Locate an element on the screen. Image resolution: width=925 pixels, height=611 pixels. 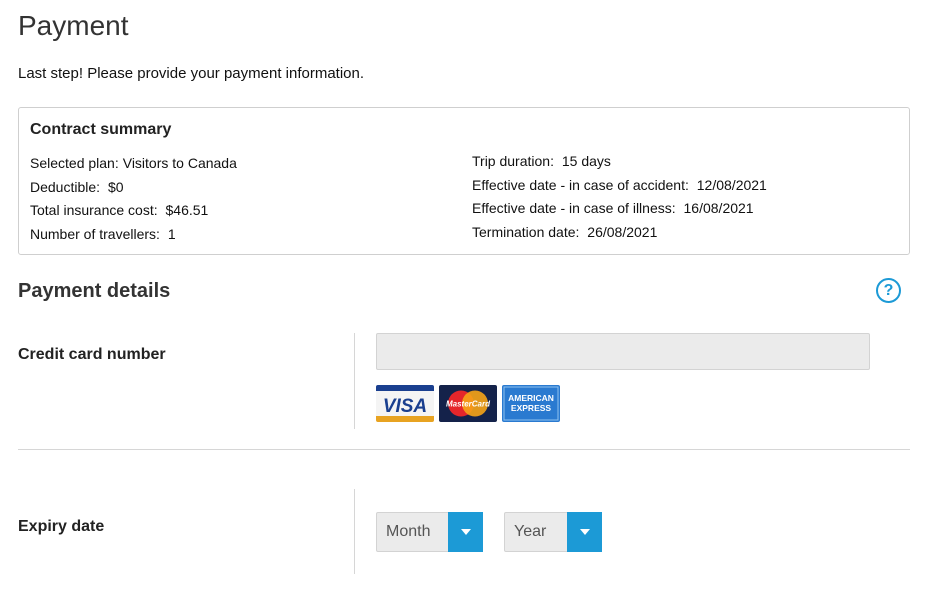
expiry-year-select: Year is located at coordinates (553, 532).